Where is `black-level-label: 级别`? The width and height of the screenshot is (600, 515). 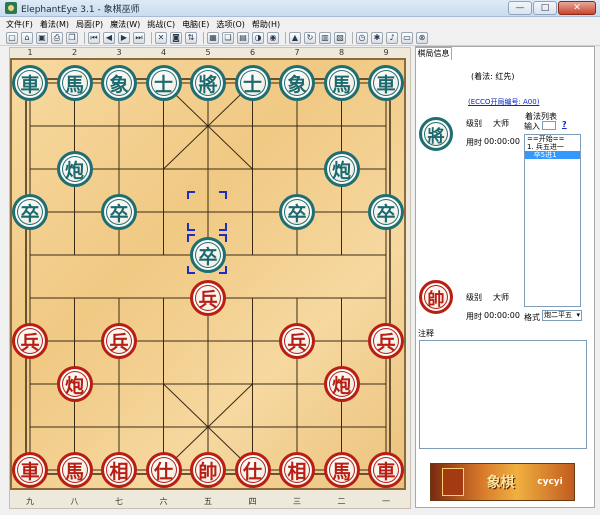
black-level-label: 级别 is located at coordinates (474, 123).